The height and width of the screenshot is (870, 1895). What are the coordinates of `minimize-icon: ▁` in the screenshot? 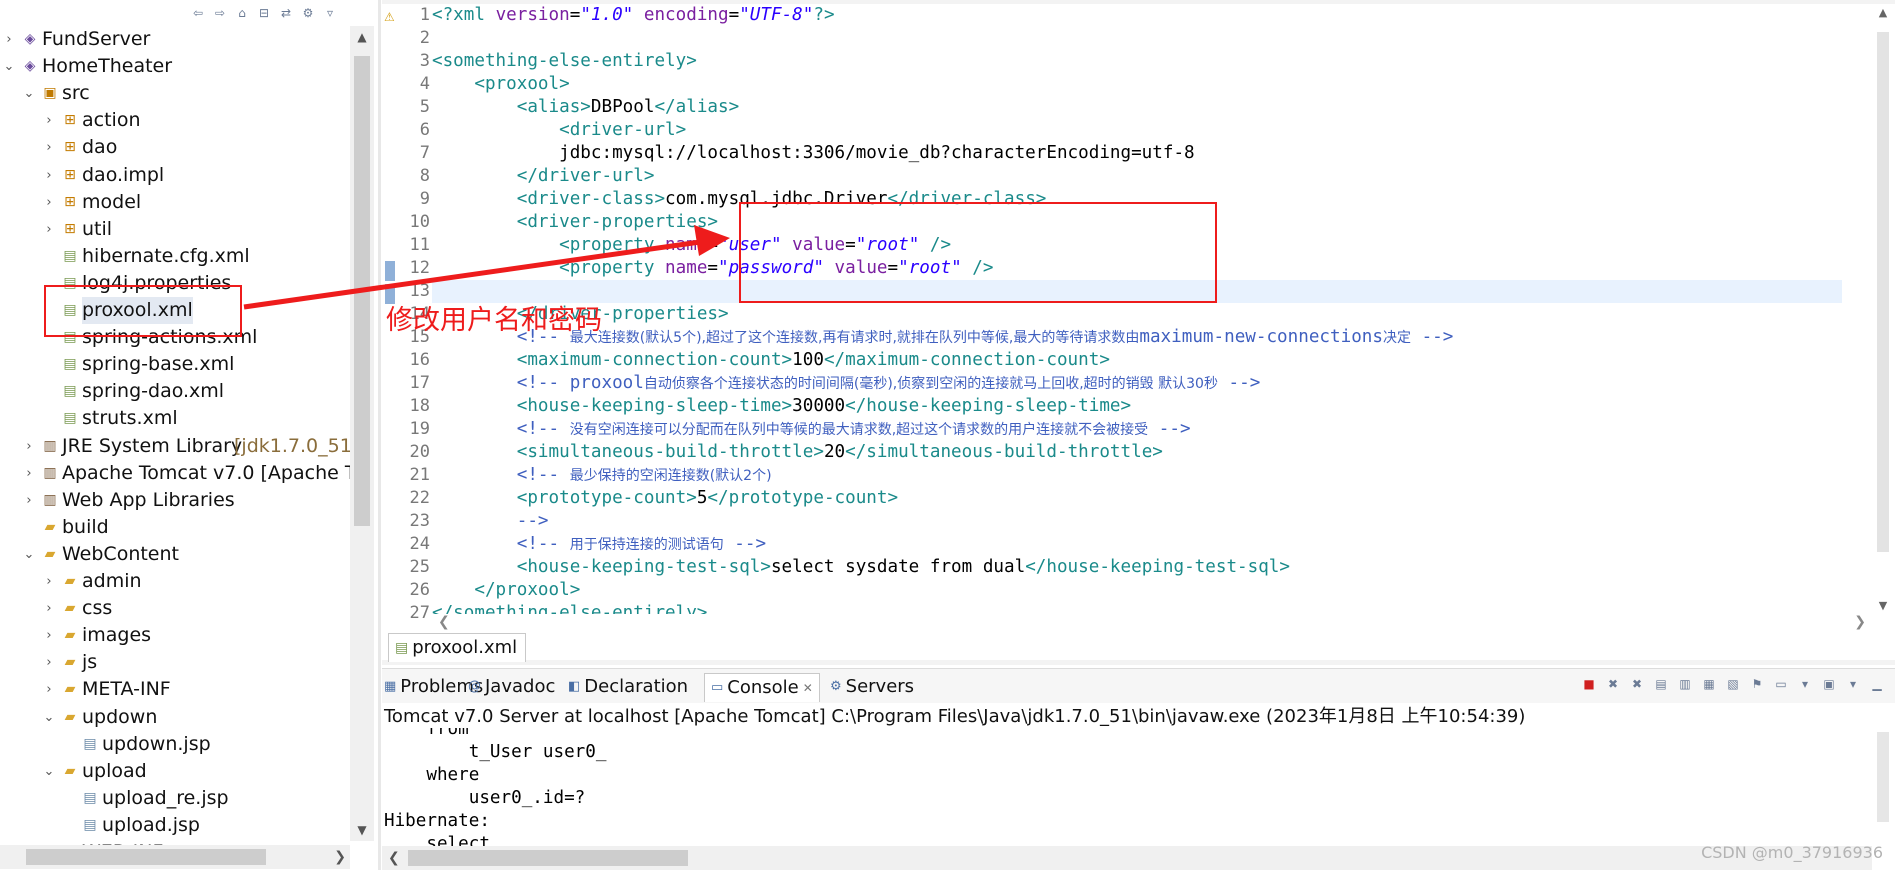 It's located at (1877, 684).